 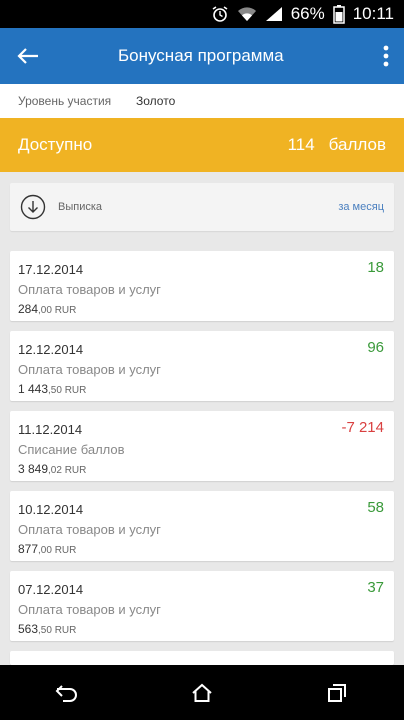 What do you see at coordinates (220, 14) in the screenshot?
I see `alarm-icon` at bounding box center [220, 14].